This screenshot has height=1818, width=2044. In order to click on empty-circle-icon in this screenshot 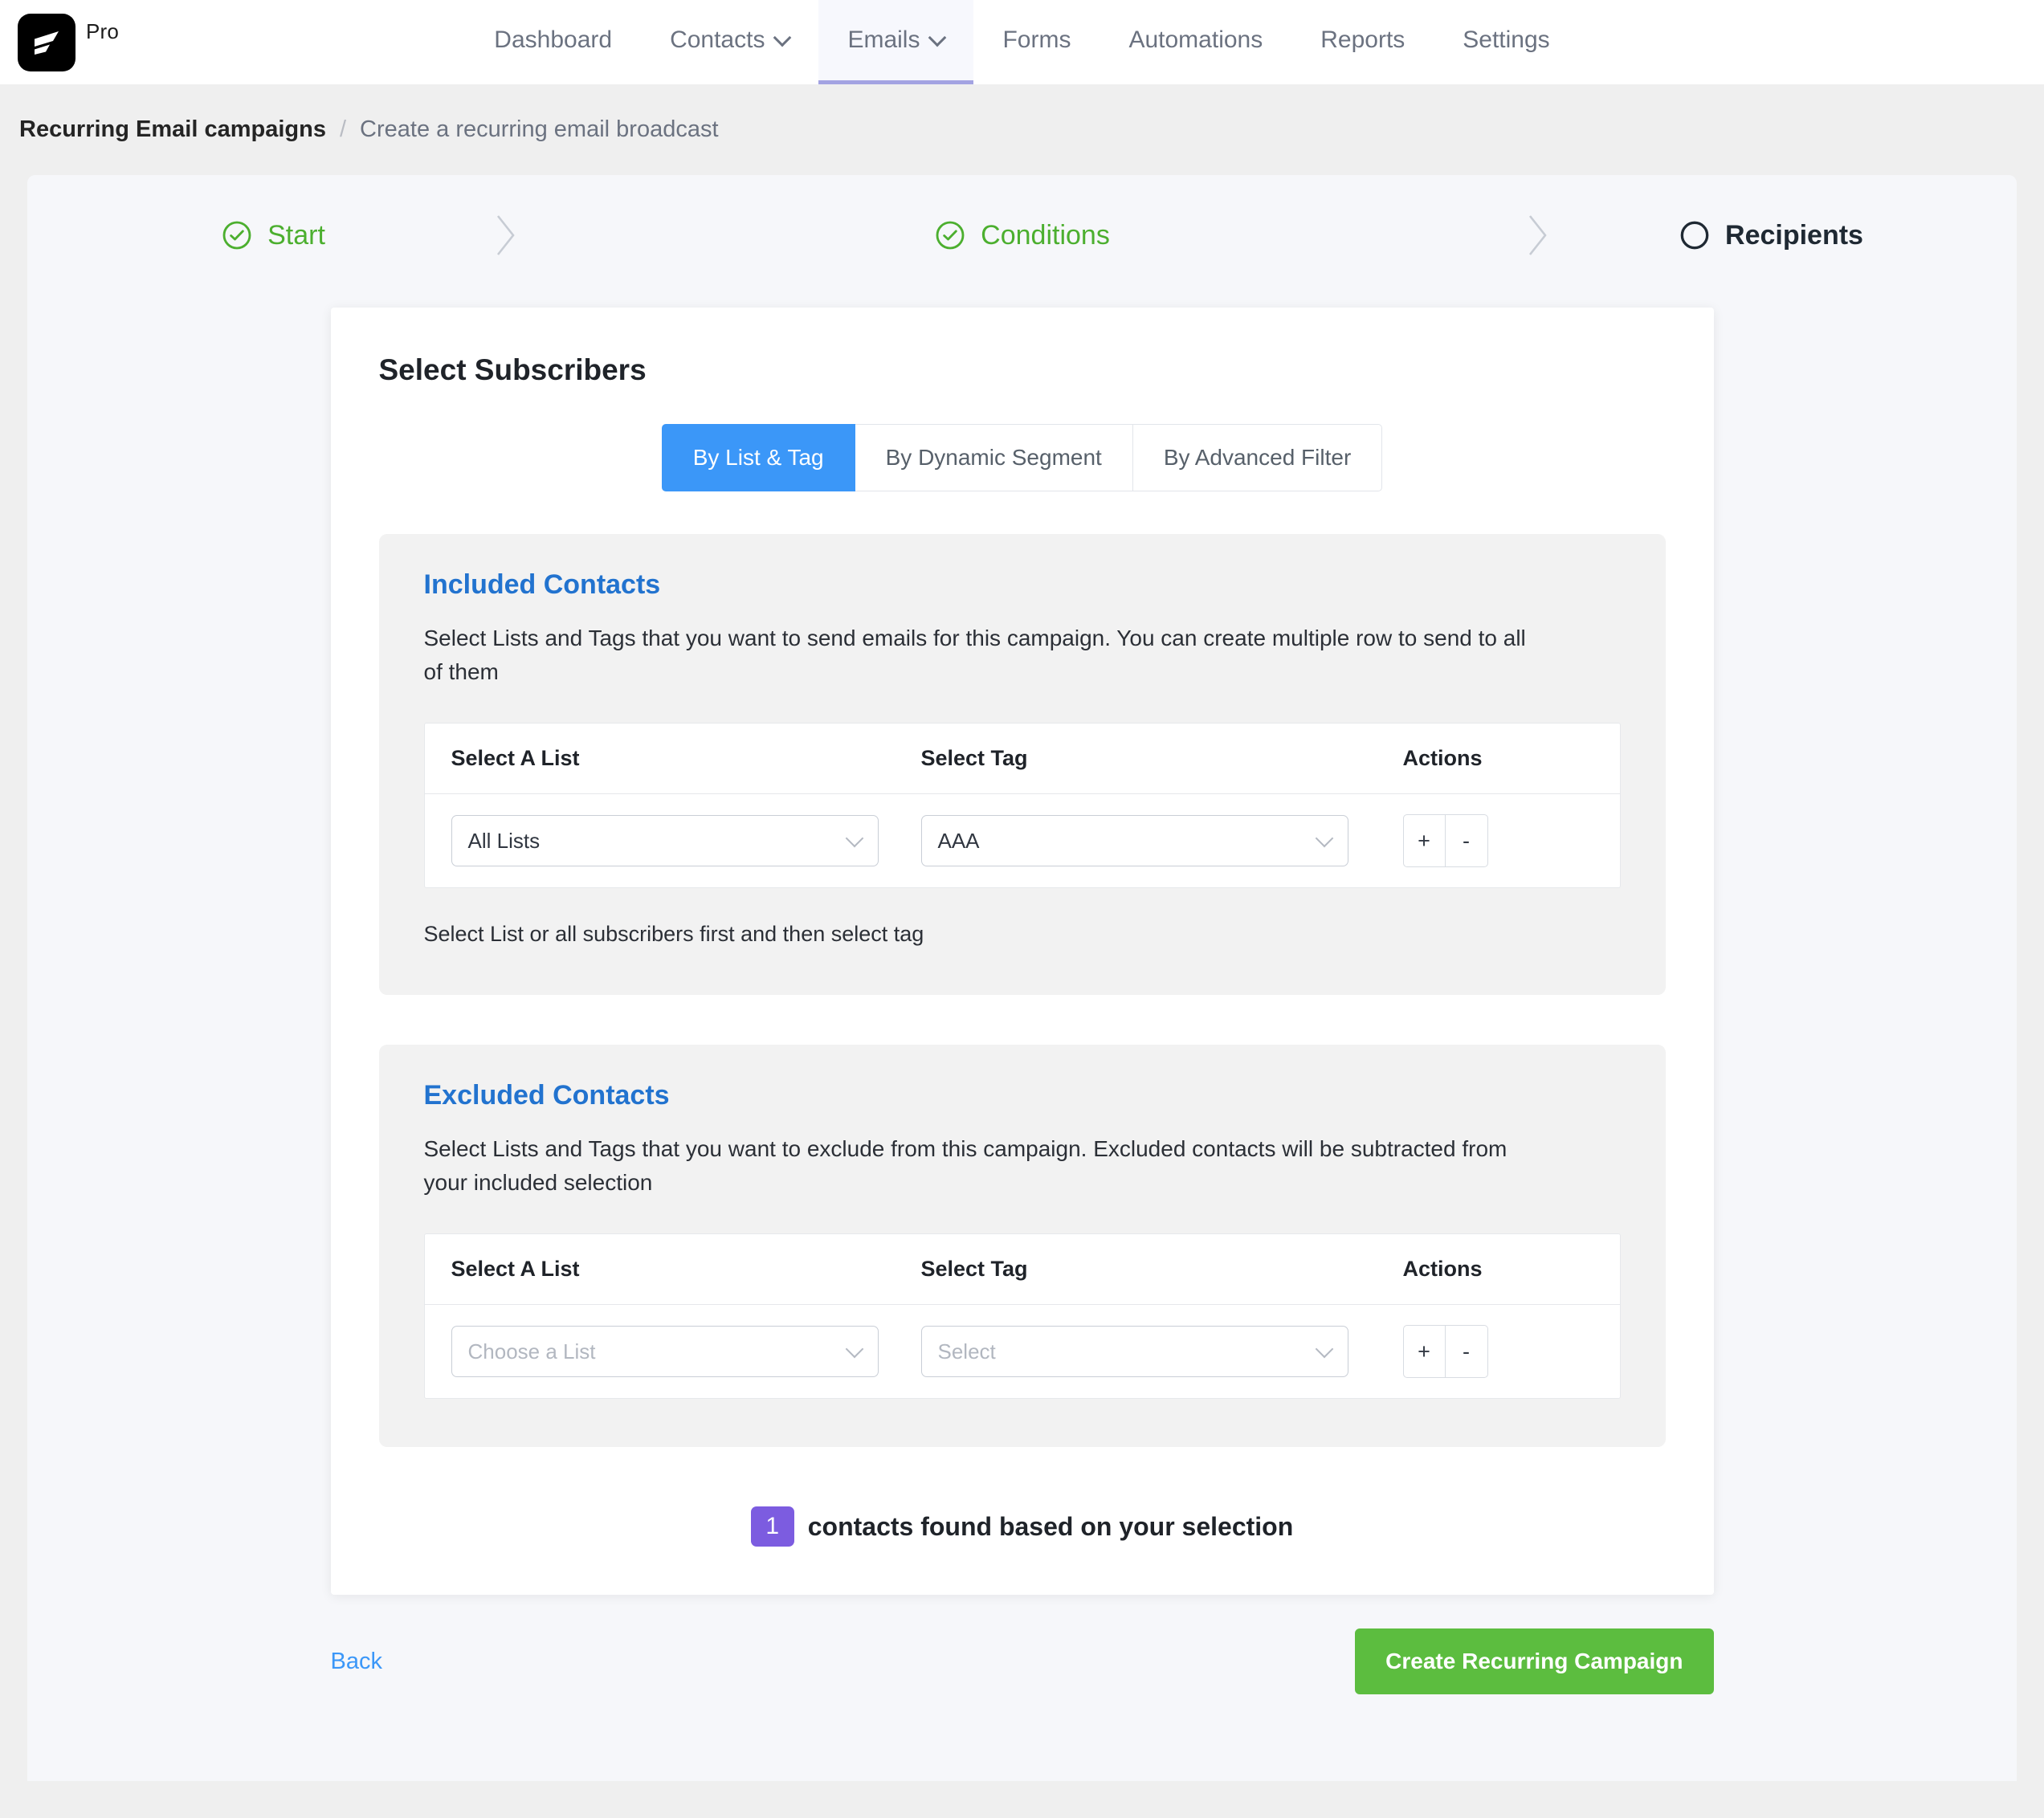, I will do `click(1694, 235)`.